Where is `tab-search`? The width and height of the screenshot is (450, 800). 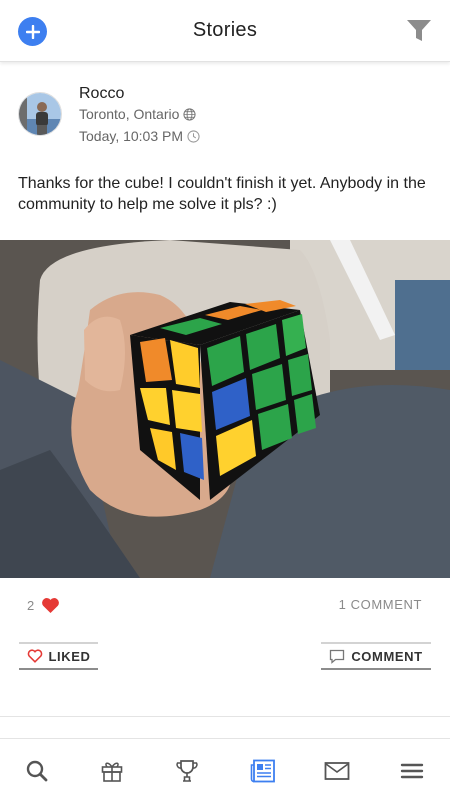
tab-search is located at coordinates (37, 771).